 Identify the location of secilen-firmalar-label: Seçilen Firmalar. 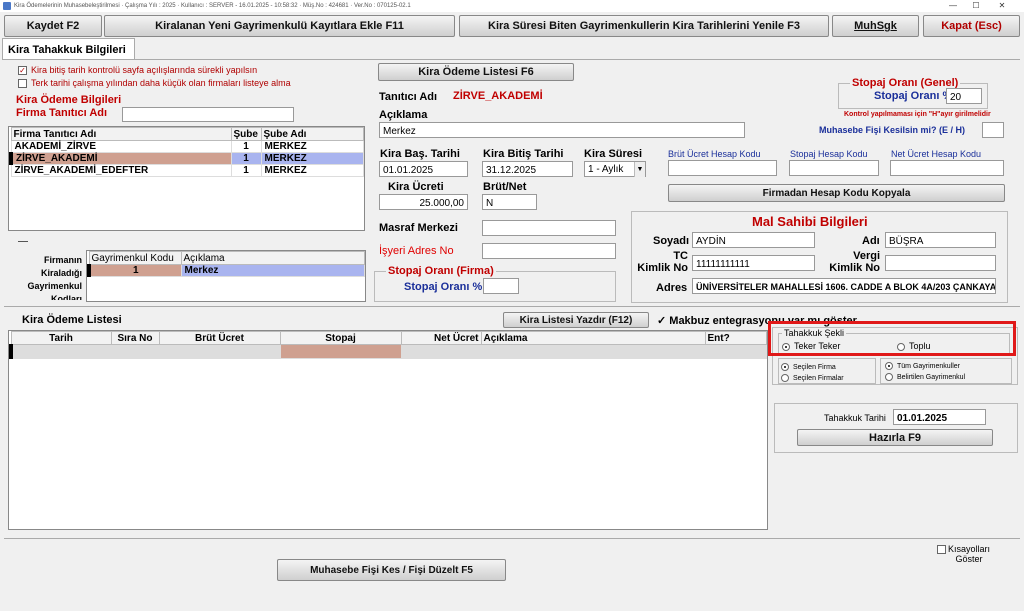
(818, 378).